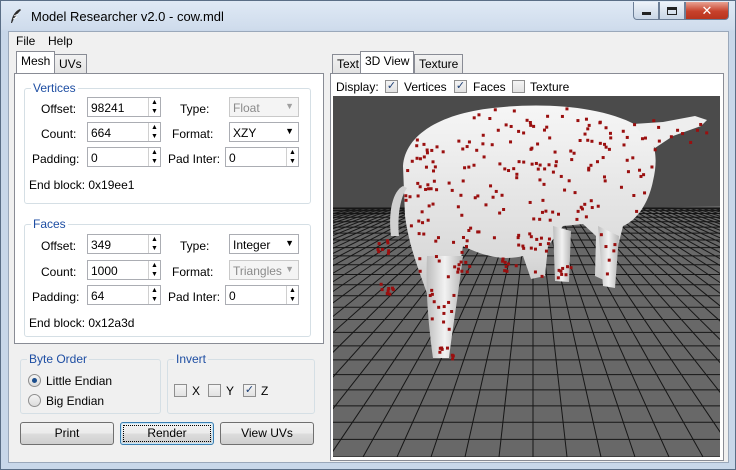 The width and height of the screenshot is (736, 470). Describe the element at coordinates (264, 107) in the screenshot. I see `vertices-type-select: Float ▼` at that location.